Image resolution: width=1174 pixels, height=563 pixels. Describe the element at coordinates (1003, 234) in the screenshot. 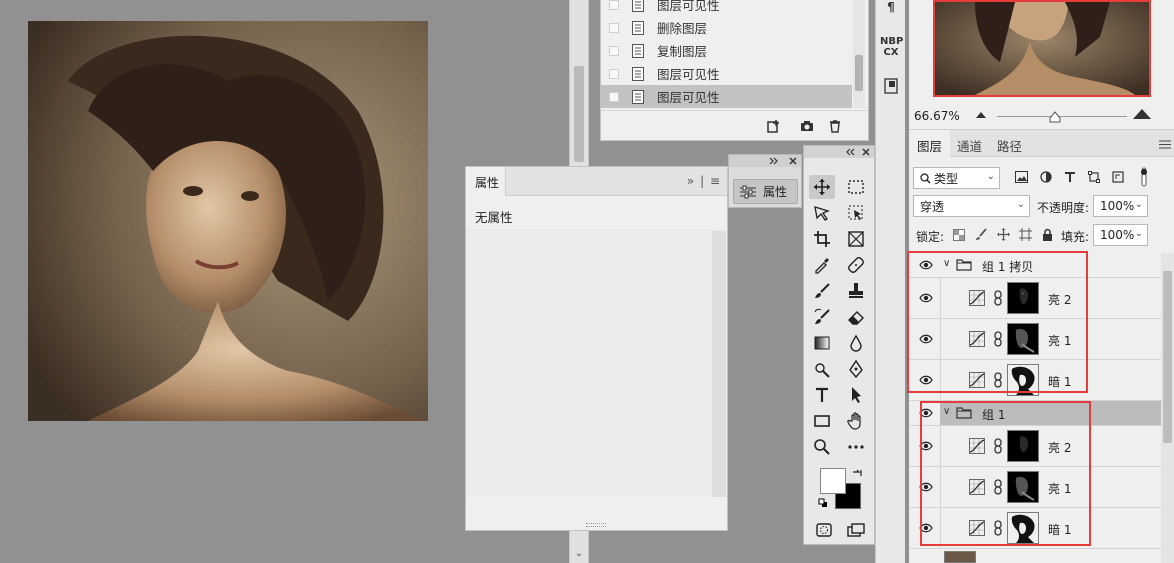

I see `lock-position-icon` at that location.